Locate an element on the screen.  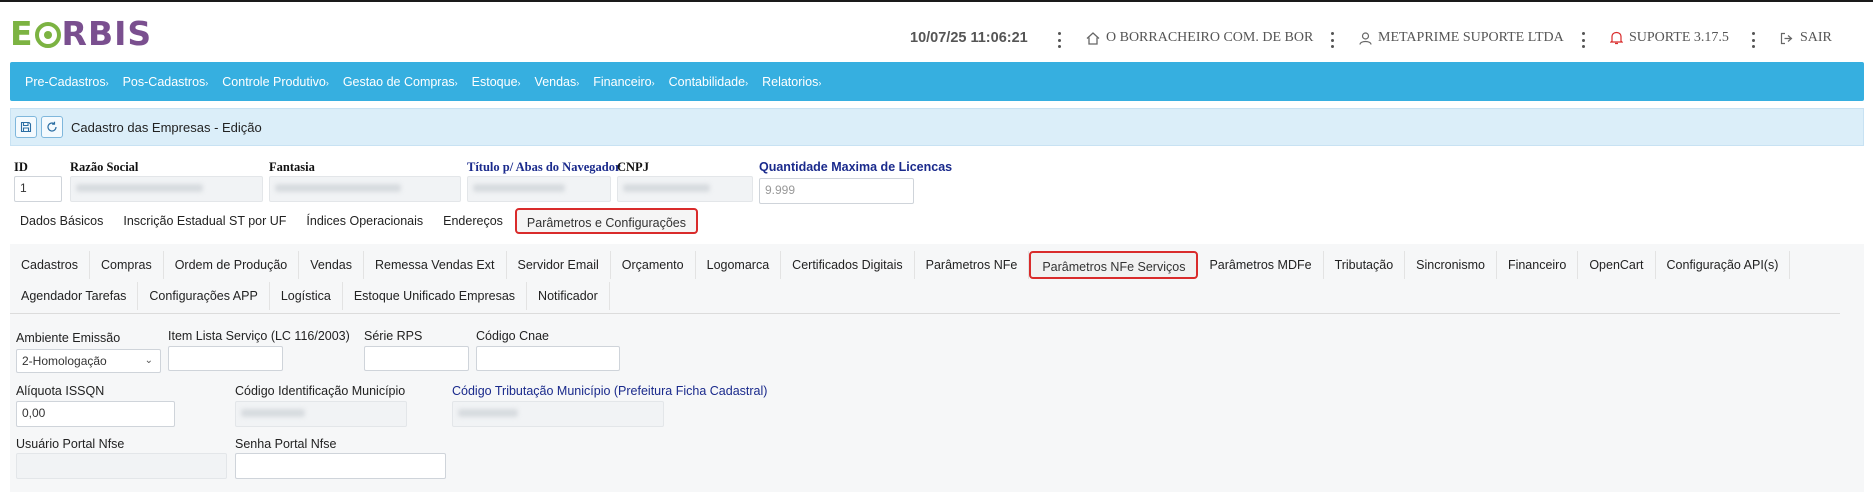
subtab-parametros-nfe: Parâmetros NFe is located at coordinates (972, 265).